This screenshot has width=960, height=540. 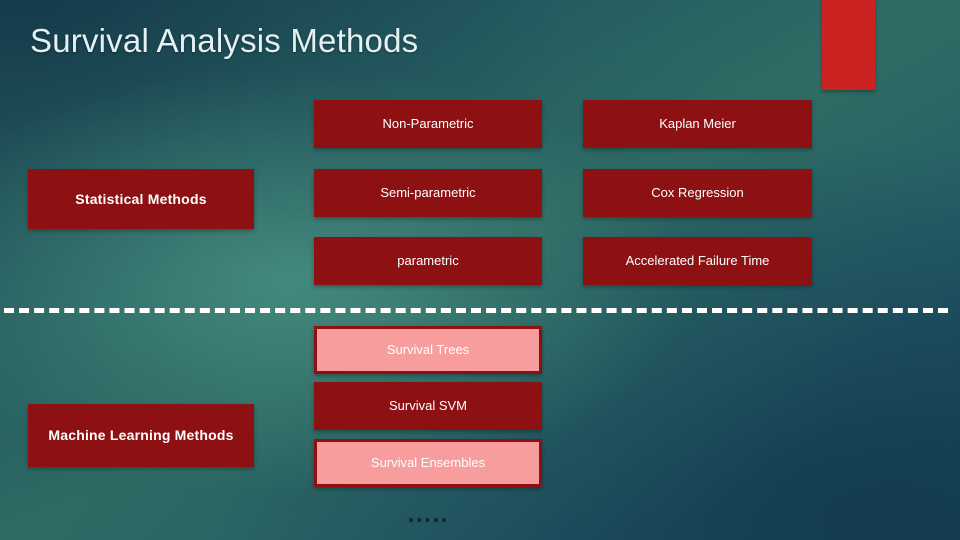 I want to click on dashed-divider, so click(x=476, y=310).